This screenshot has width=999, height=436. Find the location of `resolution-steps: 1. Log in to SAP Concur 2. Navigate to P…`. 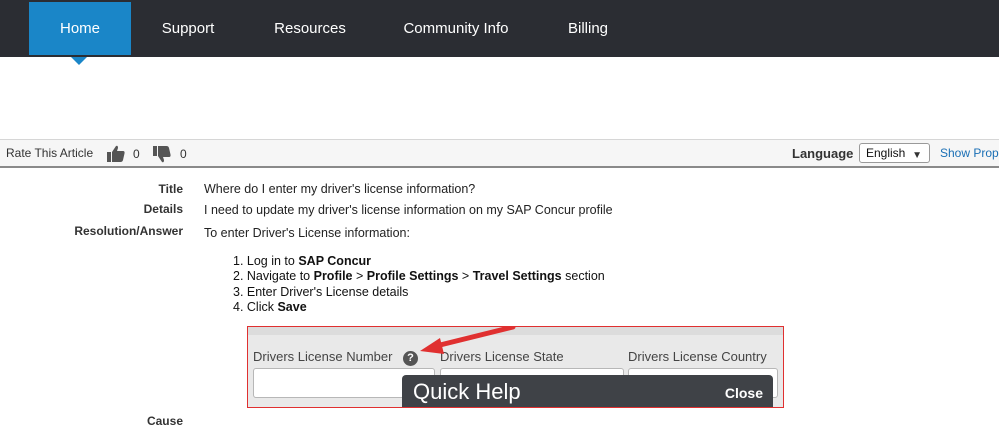

resolution-steps: 1. Log in to SAP Concur 2. Navigate to P… is located at coordinates (419, 284).